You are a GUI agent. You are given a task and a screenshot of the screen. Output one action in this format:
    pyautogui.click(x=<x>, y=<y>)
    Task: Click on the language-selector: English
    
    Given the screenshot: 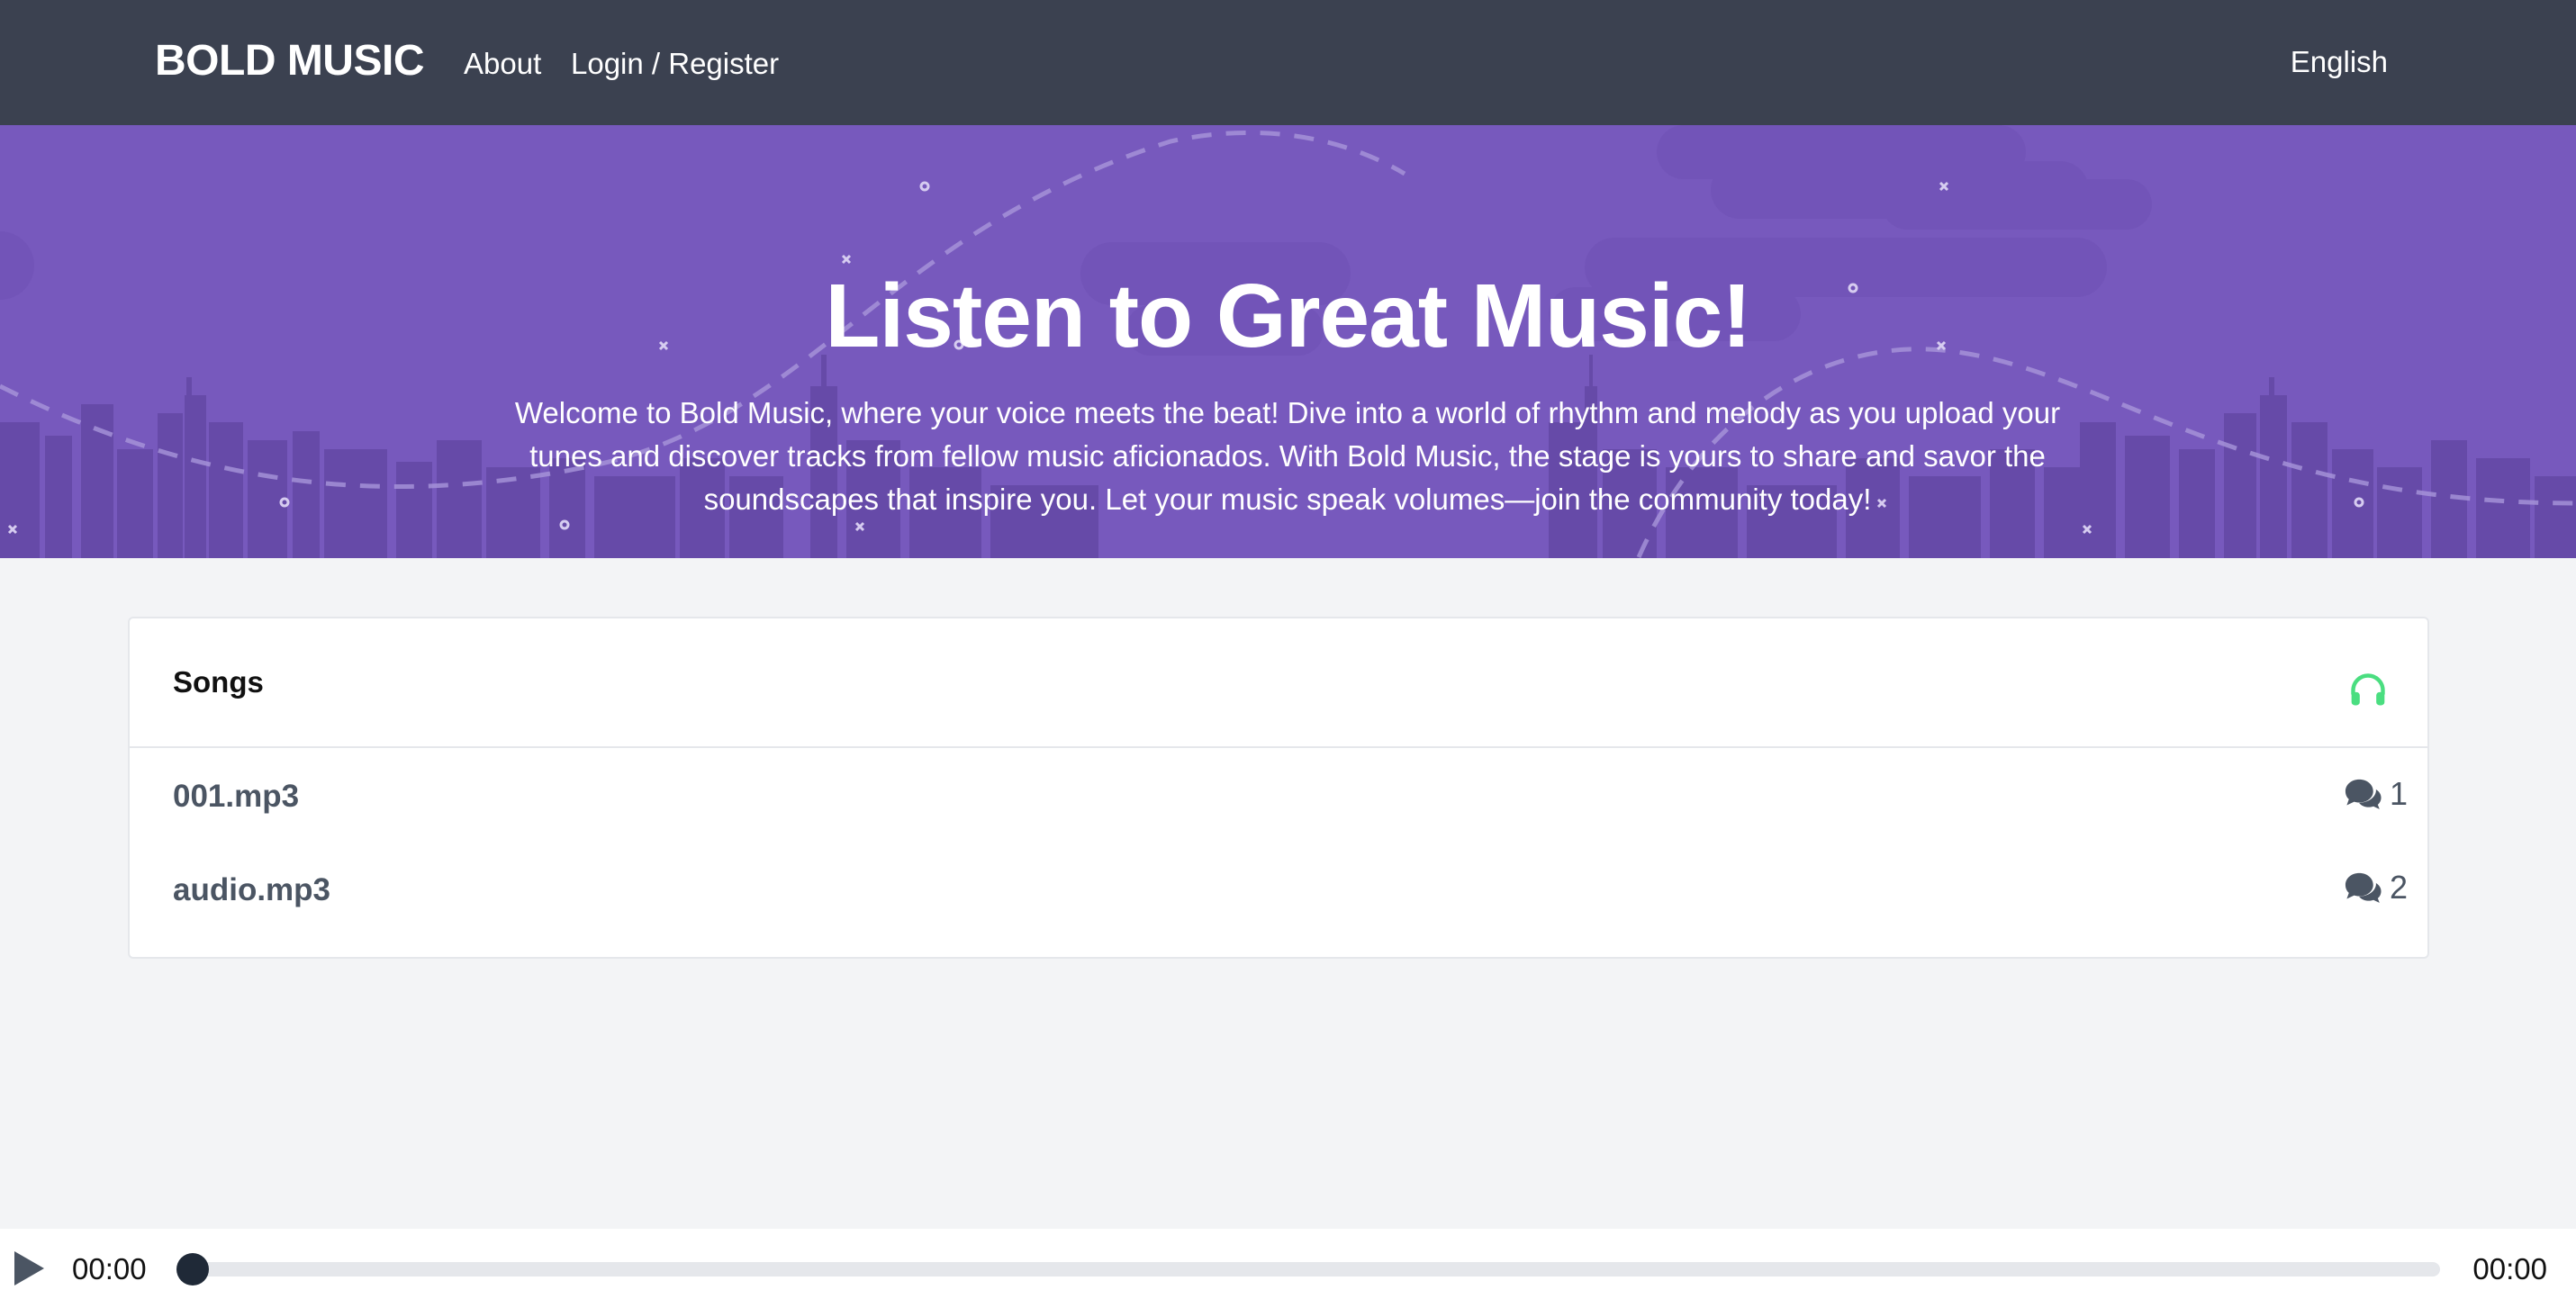 What is the action you would take?
    pyautogui.click(x=2339, y=62)
    